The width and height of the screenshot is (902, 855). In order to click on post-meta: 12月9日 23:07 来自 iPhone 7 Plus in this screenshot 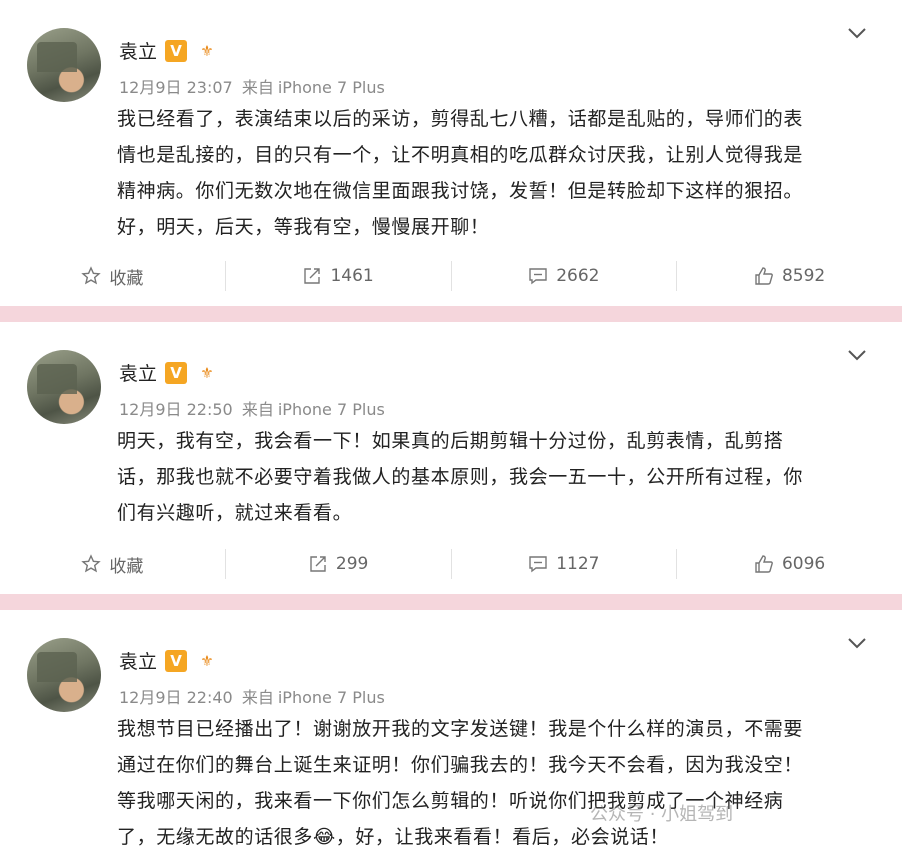, I will do `click(252, 86)`.